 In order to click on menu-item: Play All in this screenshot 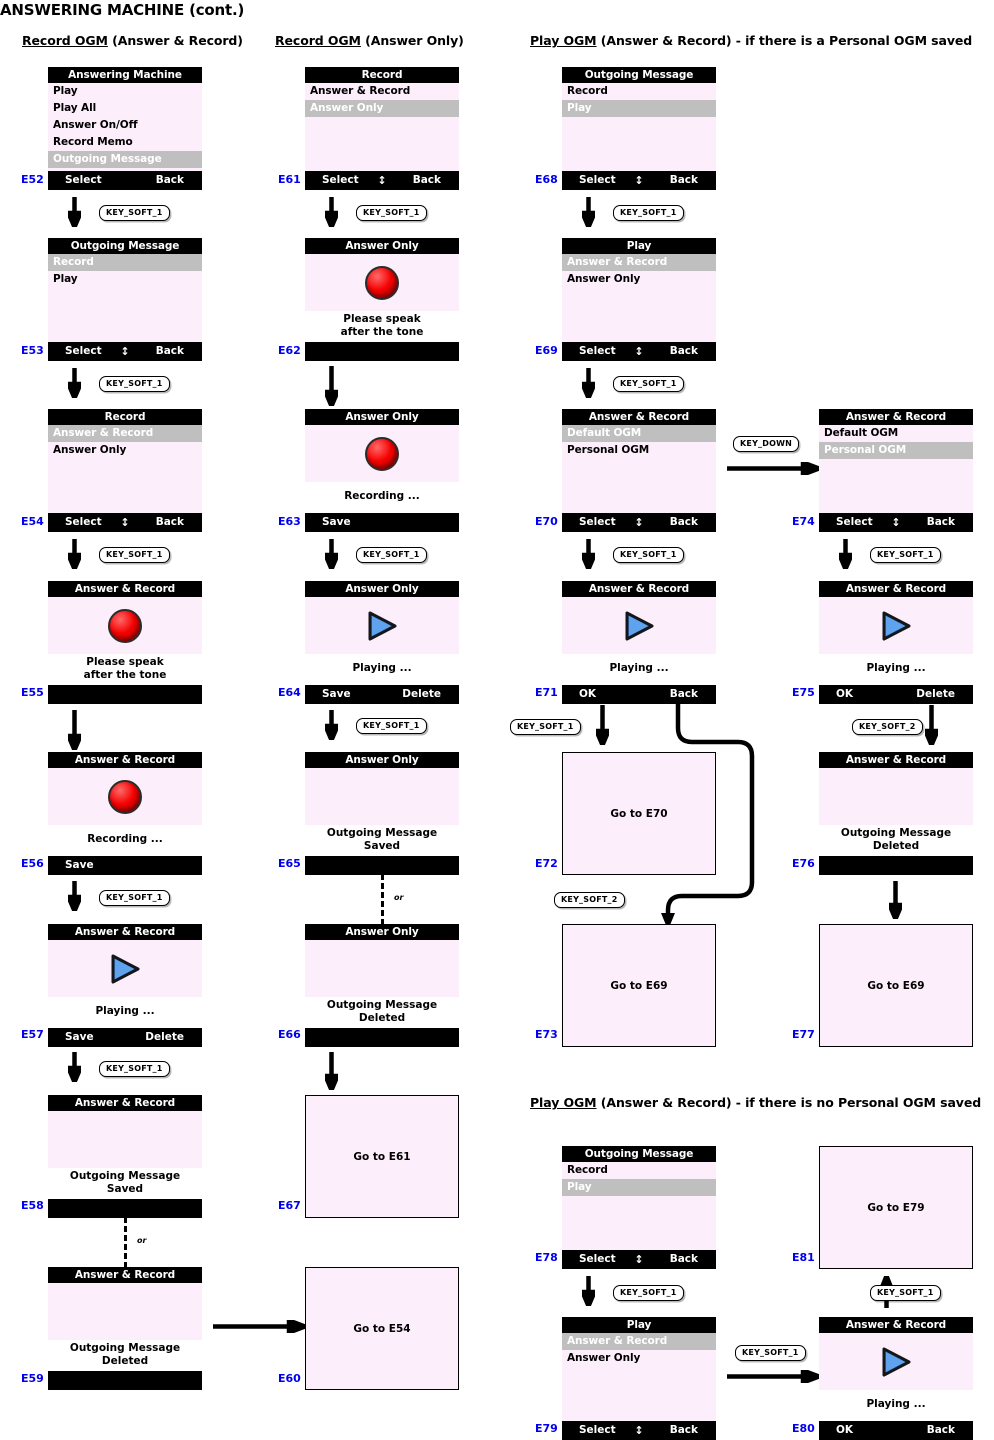, I will do `click(125, 108)`.